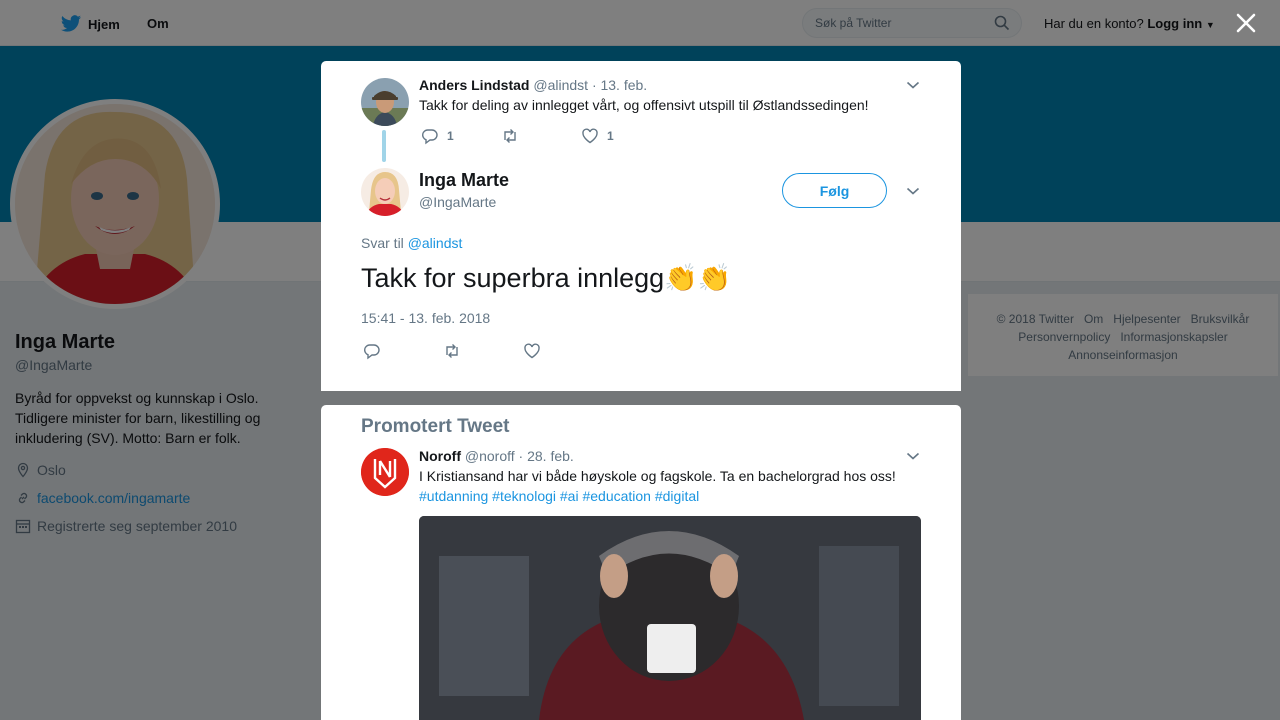  I want to click on inga-avatar-photo, so click(385, 192).